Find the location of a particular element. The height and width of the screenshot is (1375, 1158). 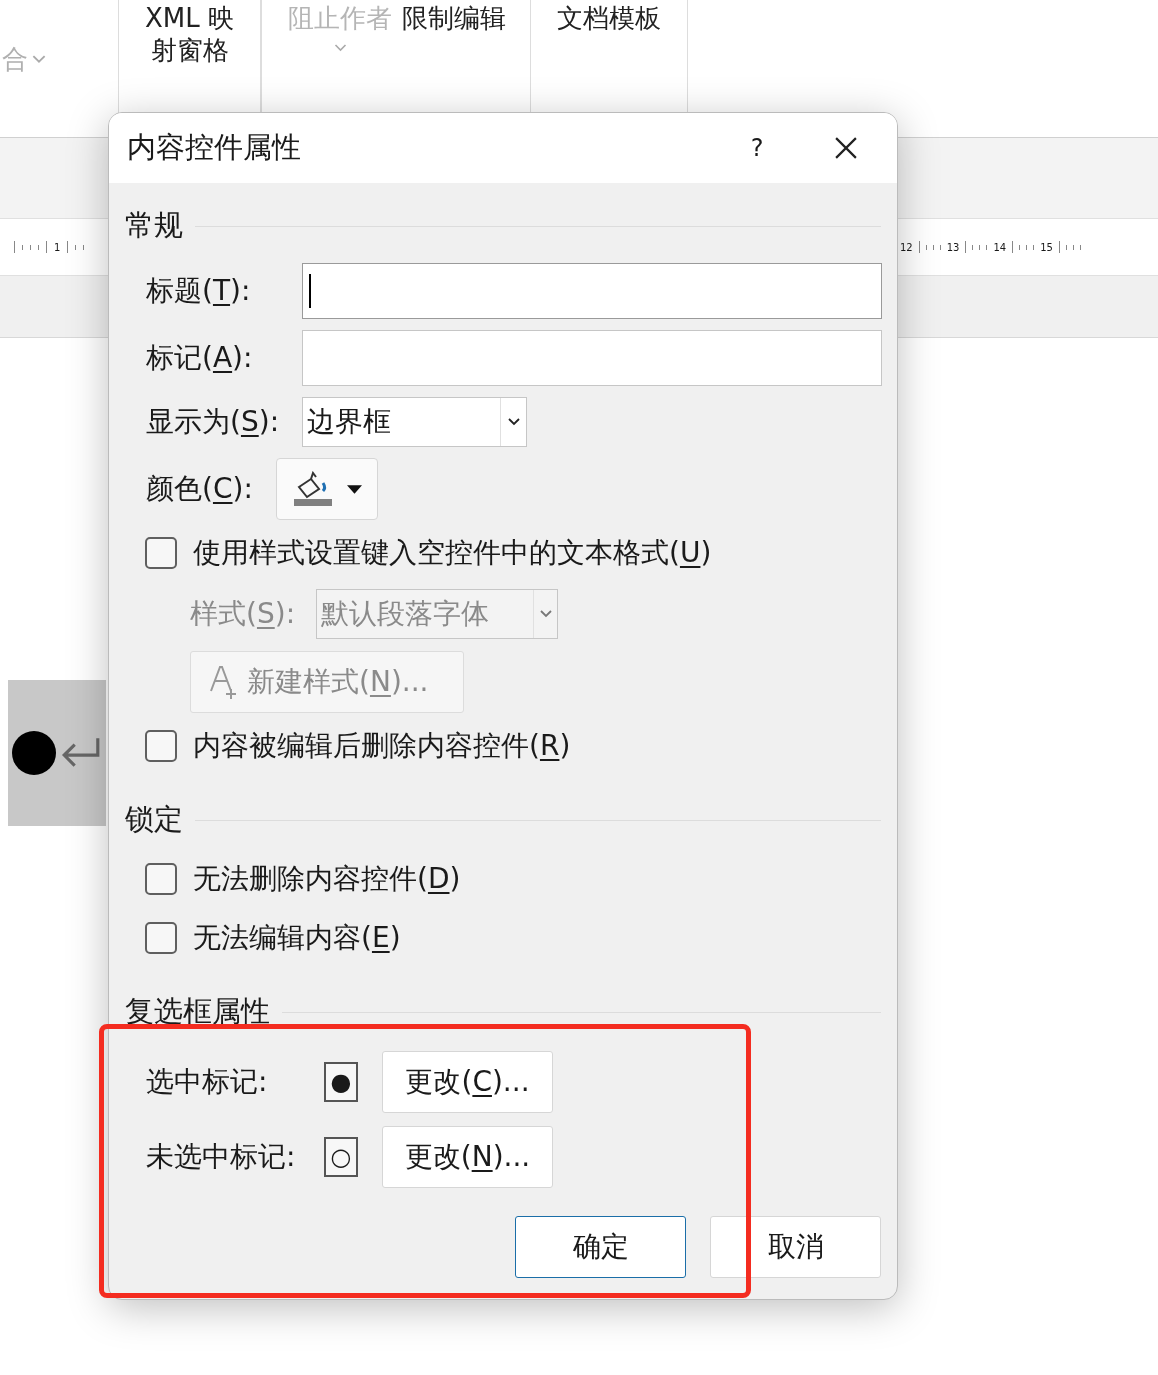

field-label: 样式(S): is located at coordinates (243, 614).